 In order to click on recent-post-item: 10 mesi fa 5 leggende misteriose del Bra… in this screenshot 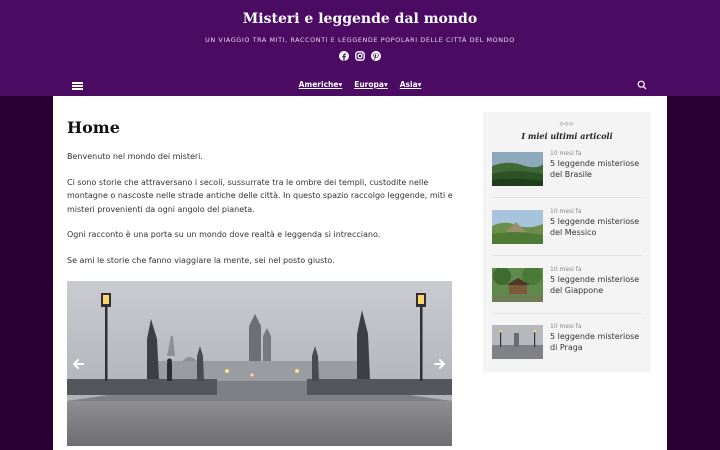, I will do `click(567, 173)`.